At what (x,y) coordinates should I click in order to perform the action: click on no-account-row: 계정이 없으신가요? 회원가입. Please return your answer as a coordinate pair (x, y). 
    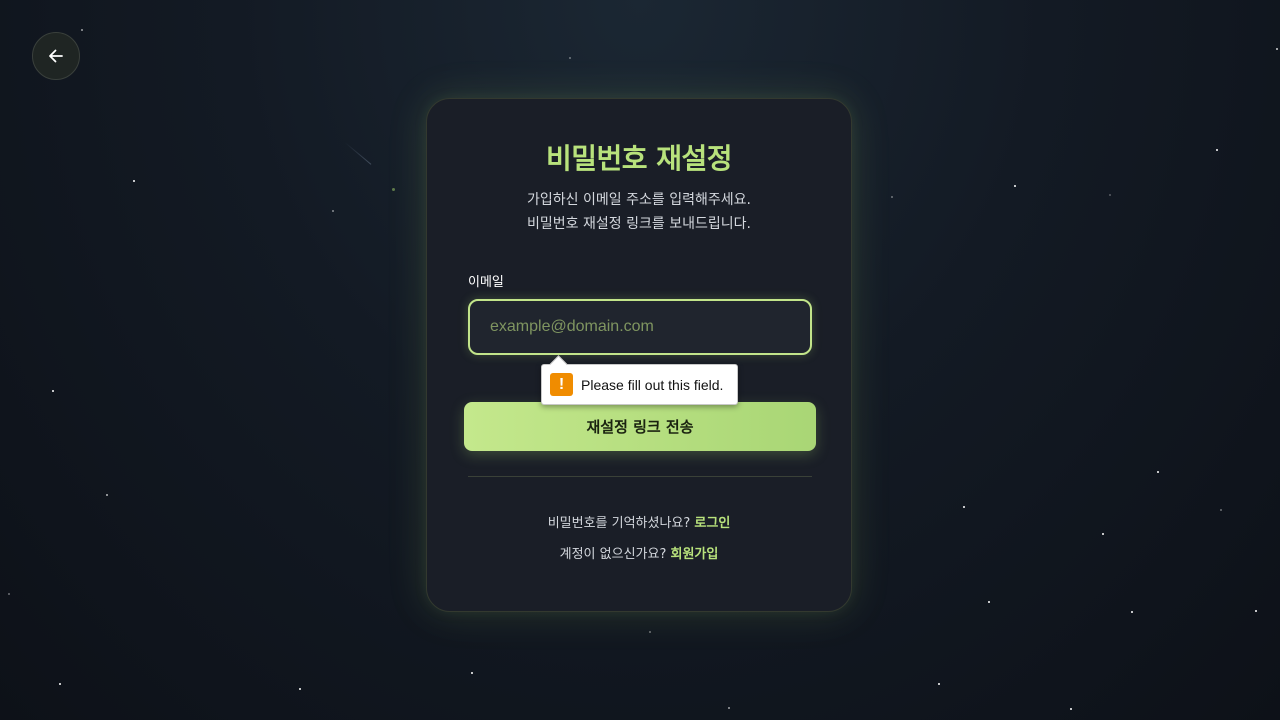
    Looking at the image, I should click on (639, 552).